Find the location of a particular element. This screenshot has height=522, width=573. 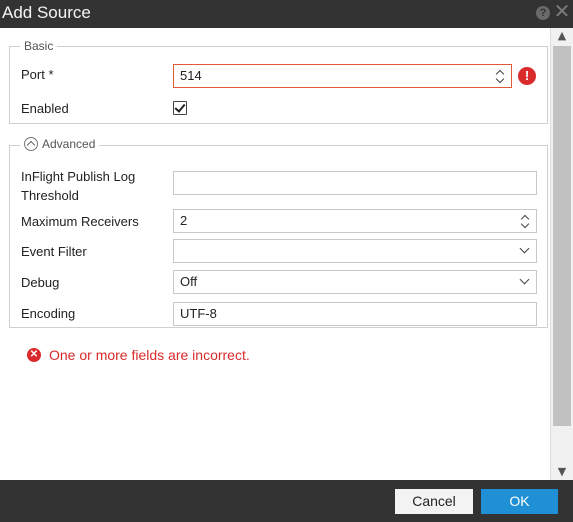

advanced-legend: Advanced is located at coordinates (60, 144).